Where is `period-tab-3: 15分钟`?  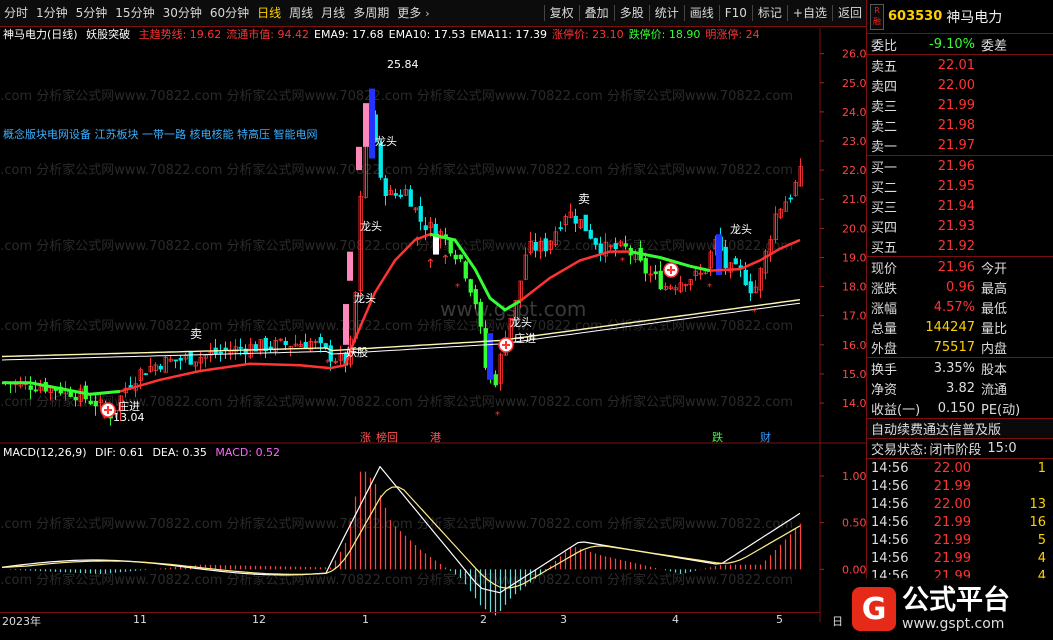
period-tab-3: 15分钟 is located at coordinates (134, 13).